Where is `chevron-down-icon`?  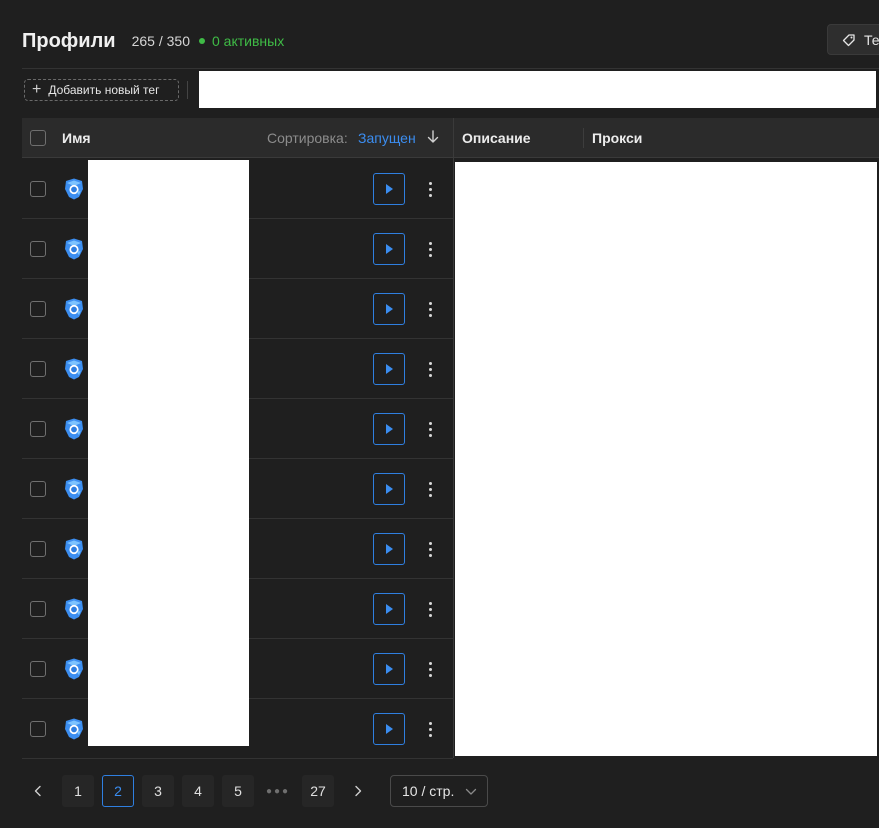
chevron-down-icon is located at coordinates (471, 791).